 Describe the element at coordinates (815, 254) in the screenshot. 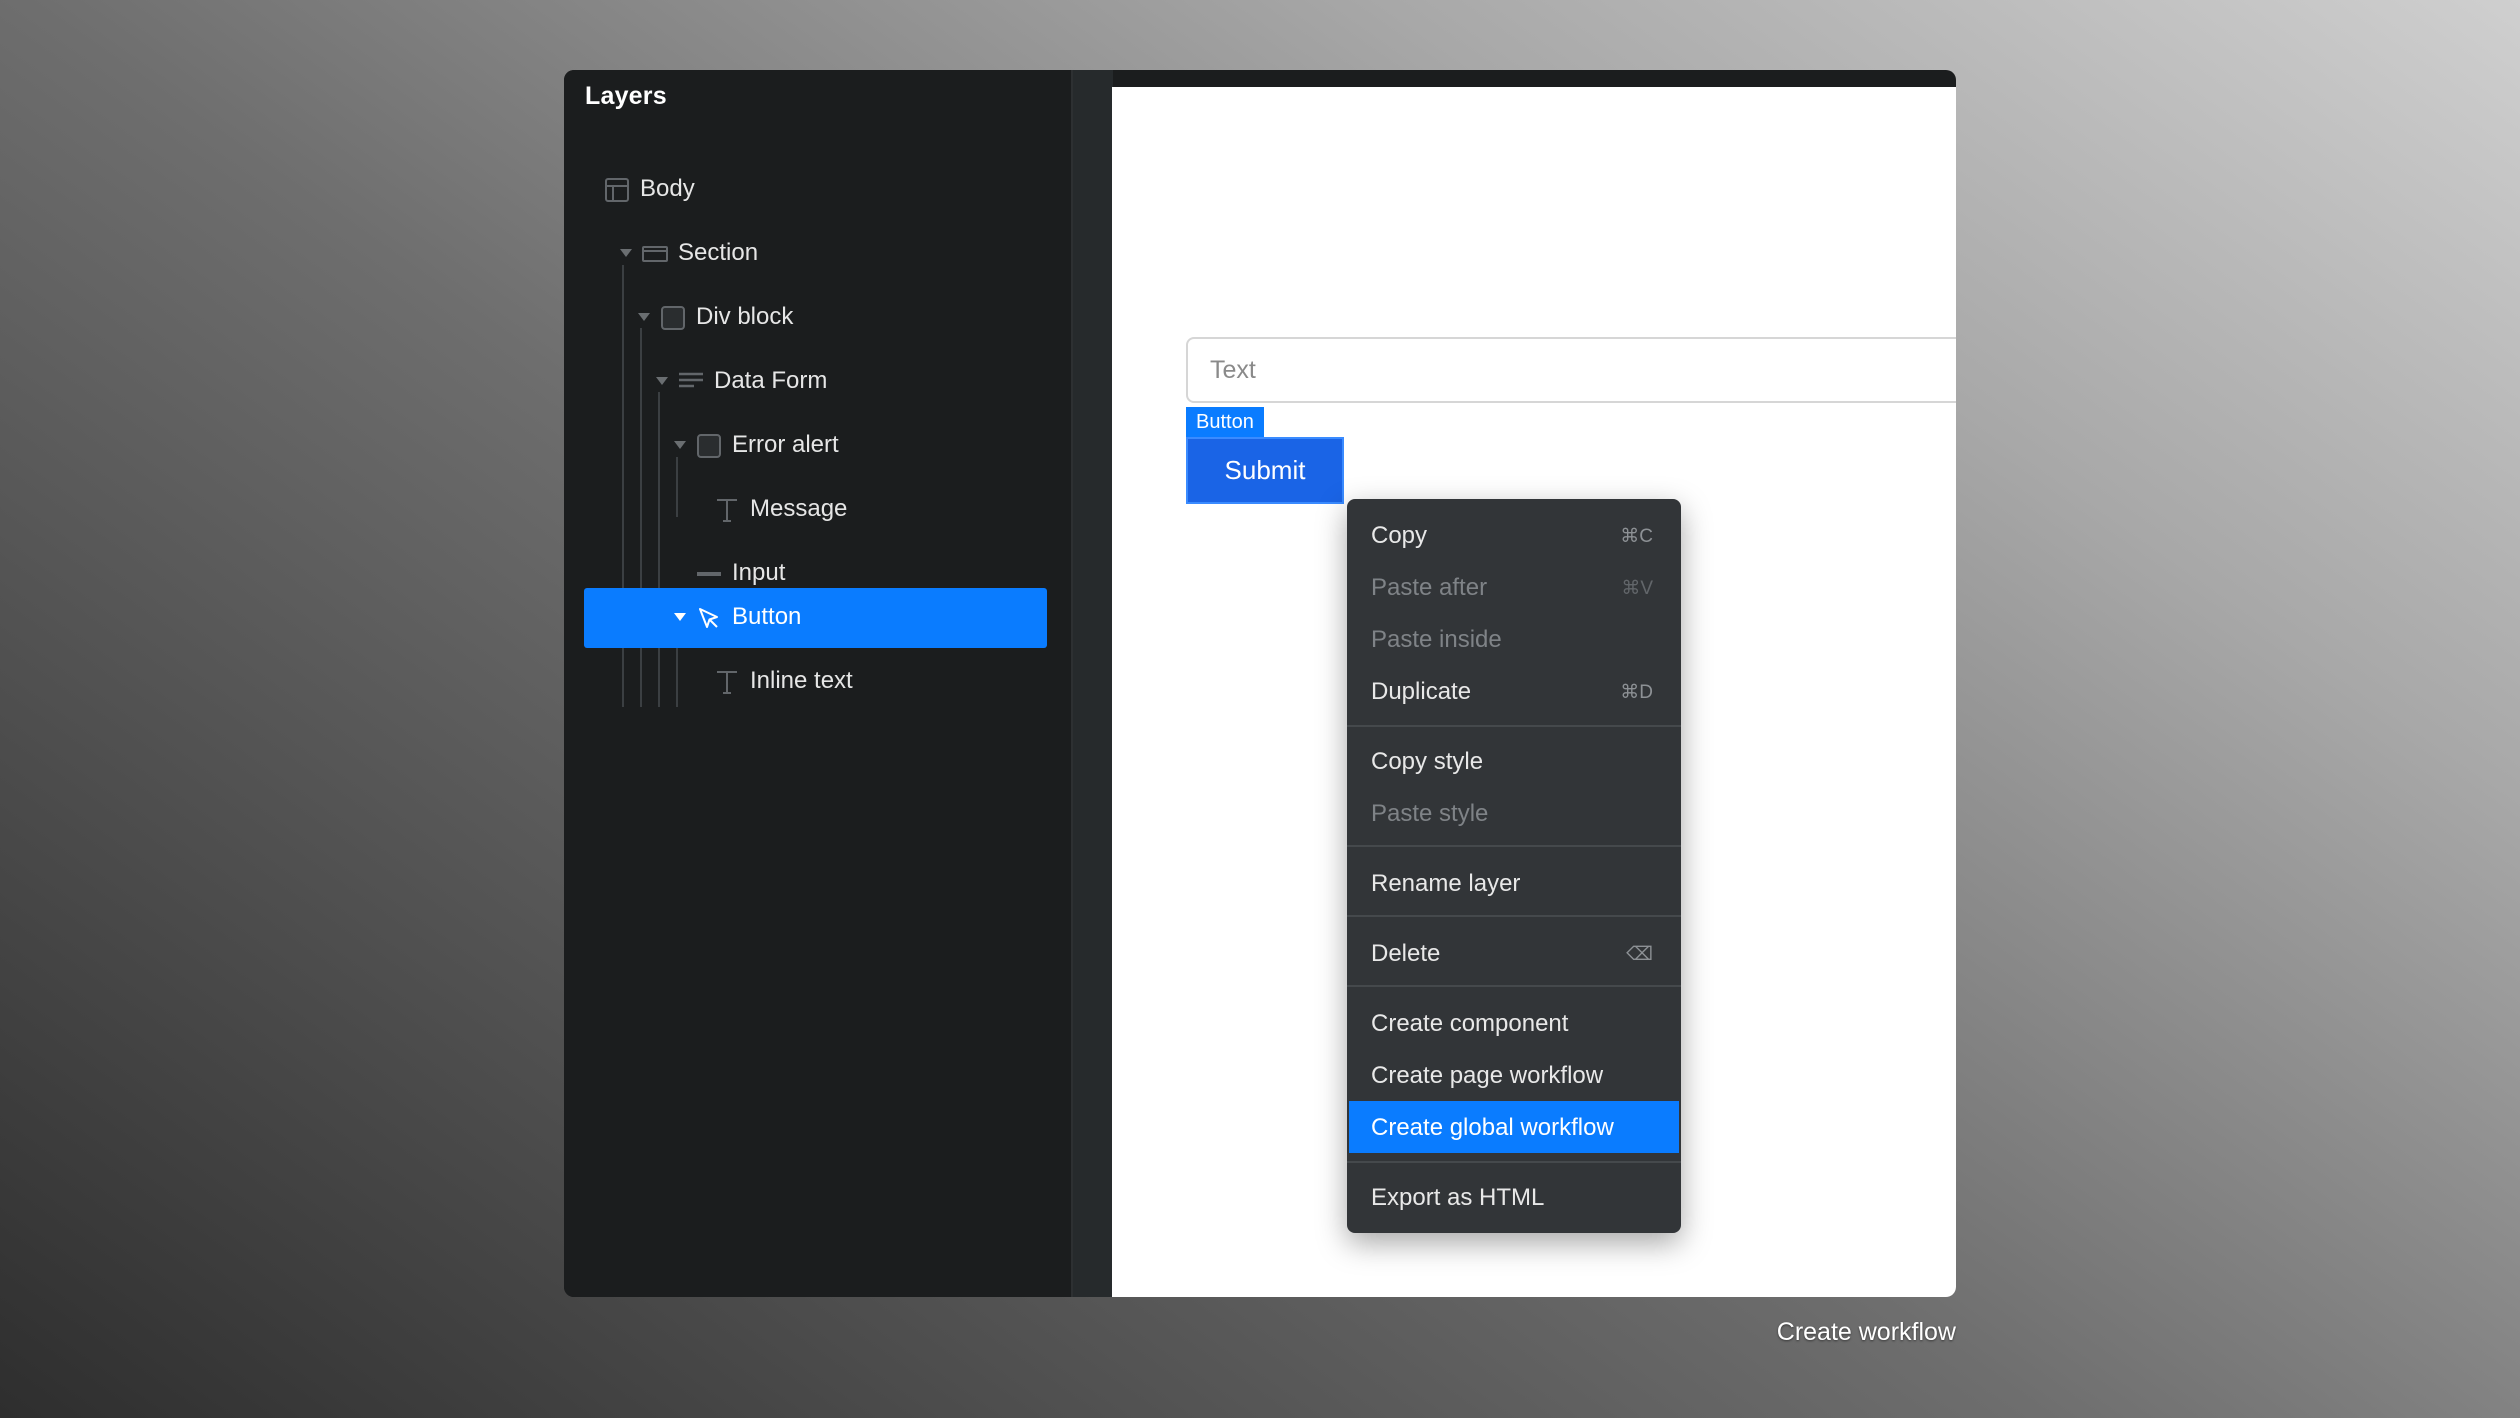

I see `layer-row-section: Section` at that location.